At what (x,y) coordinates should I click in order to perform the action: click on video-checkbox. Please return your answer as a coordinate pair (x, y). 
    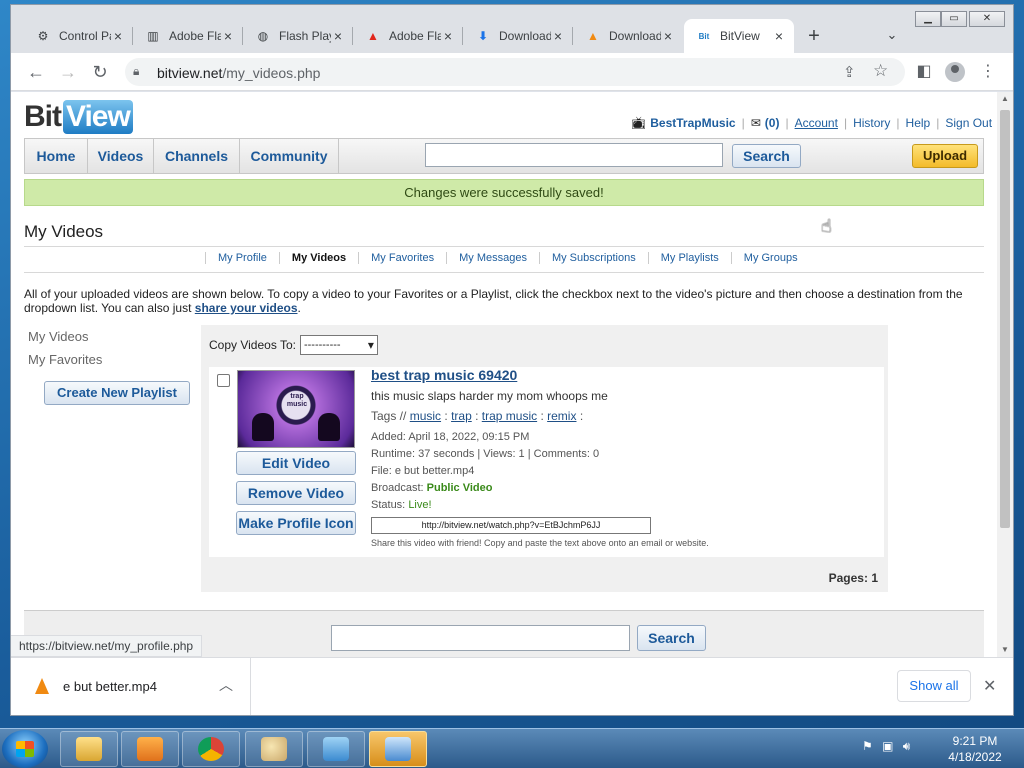
    Looking at the image, I should click on (223, 380).